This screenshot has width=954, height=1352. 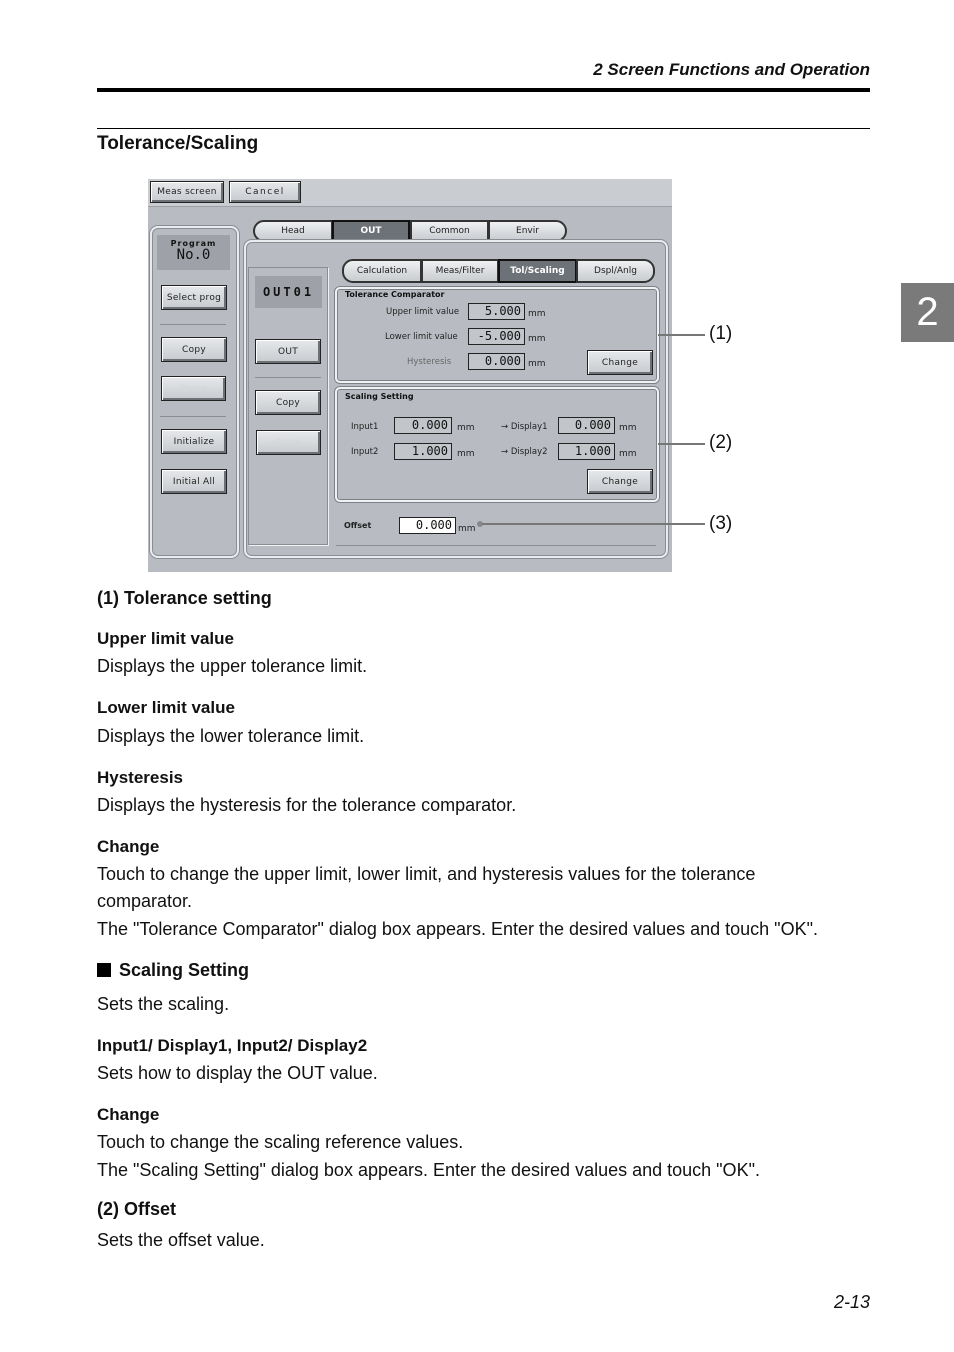 I want to click on upper-limit-value: 5.000, so click(x=496, y=311).